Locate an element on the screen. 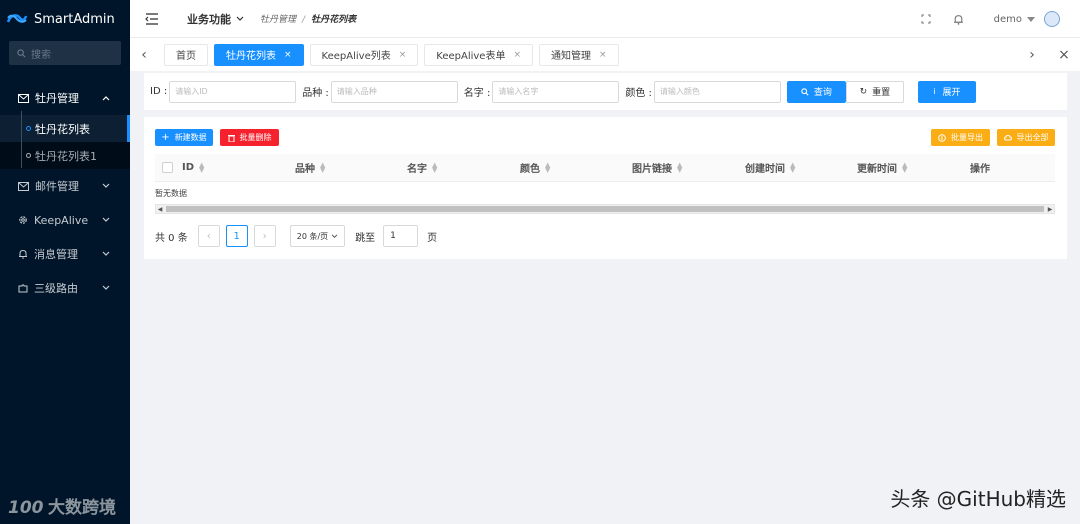  column-label: 创建时间 is located at coordinates (765, 169).